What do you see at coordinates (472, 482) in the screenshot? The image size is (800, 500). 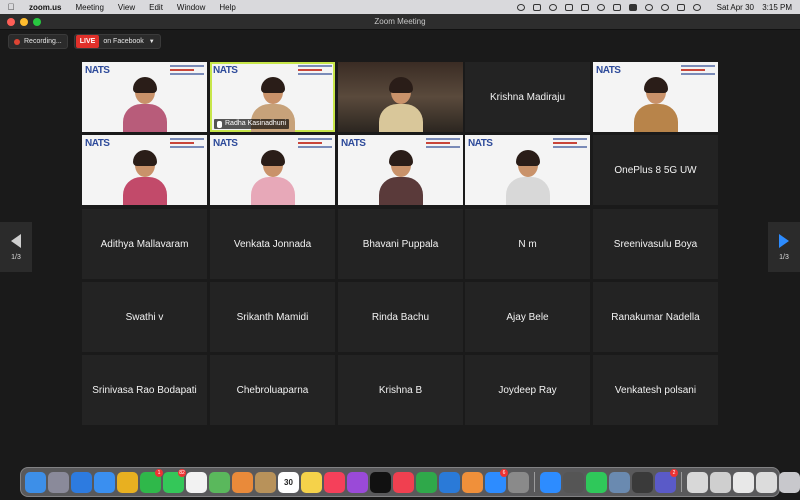 I see `pages-icon` at bounding box center [472, 482].